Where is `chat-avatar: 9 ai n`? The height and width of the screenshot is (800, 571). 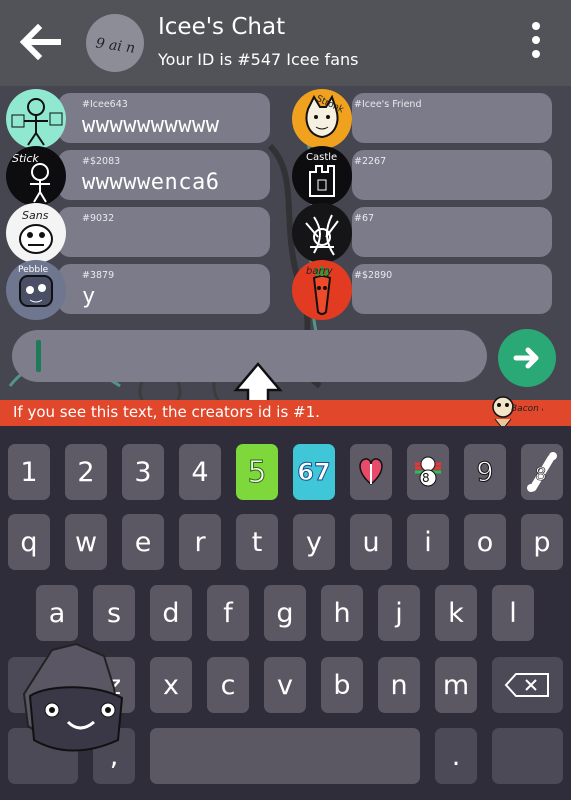
chat-avatar: 9 ai n is located at coordinates (115, 43).